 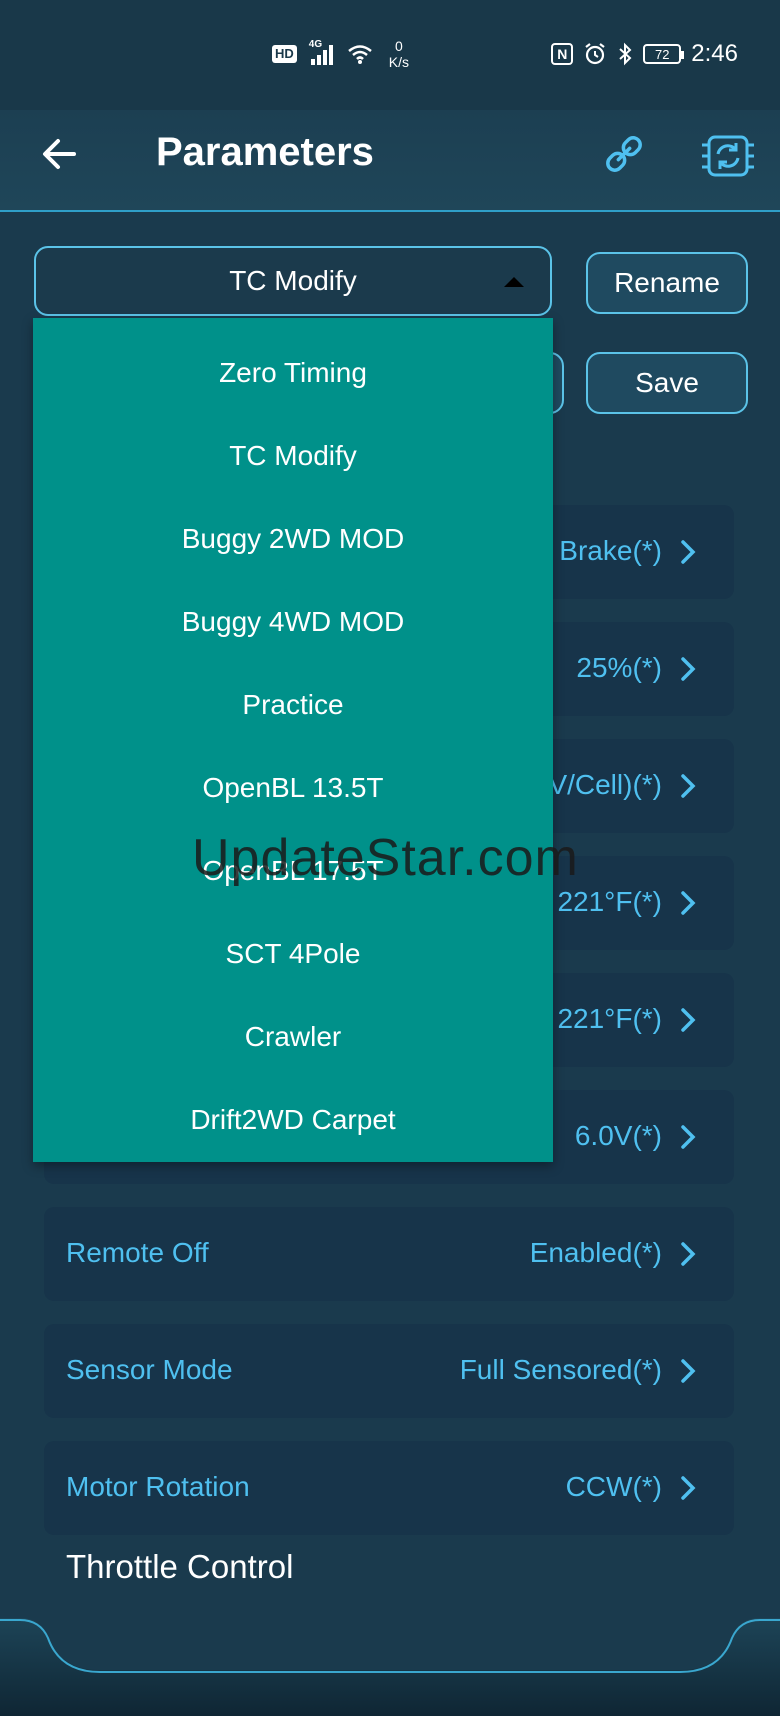 I want to click on dropdown-option: Drift2WD Carpet, so click(x=293, y=1119).